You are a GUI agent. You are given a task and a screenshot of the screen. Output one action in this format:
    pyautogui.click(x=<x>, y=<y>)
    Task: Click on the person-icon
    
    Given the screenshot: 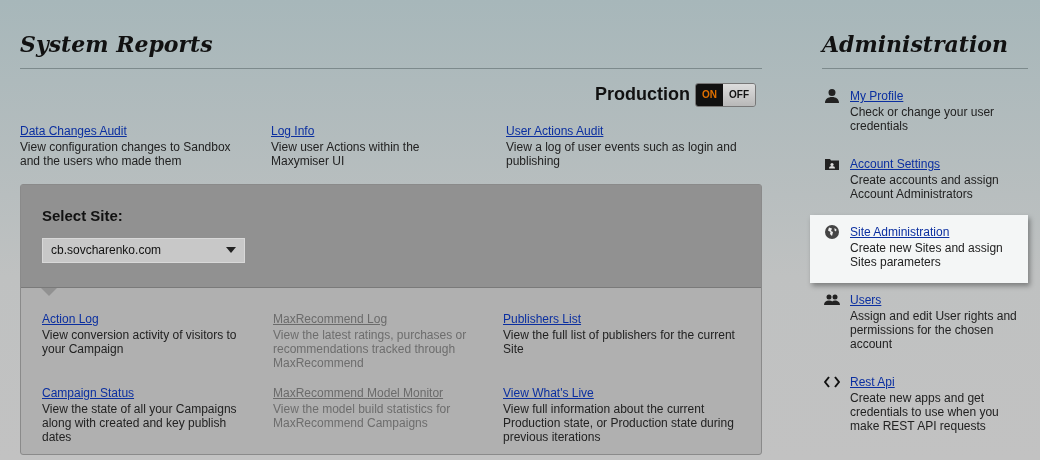 What is the action you would take?
    pyautogui.click(x=832, y=96)
    